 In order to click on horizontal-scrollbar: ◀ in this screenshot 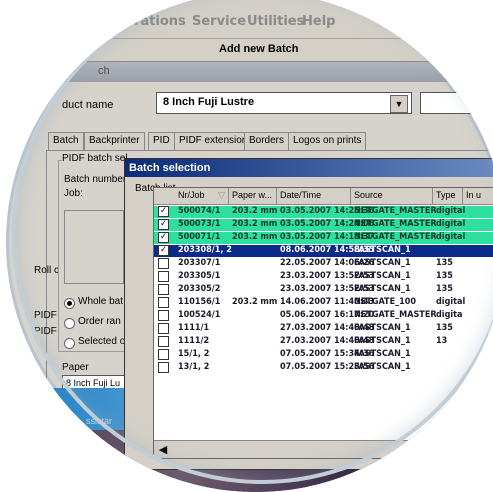, I will do `click(323, 449)`.